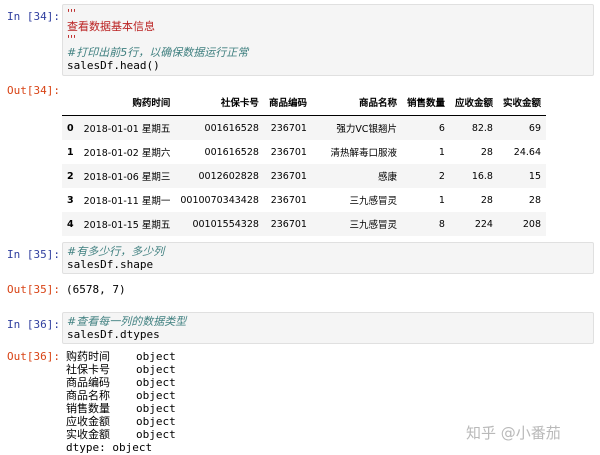 The width and height of the screenshot is (600, 455). Describe the element at coordinates (483, 224) in the screenshot. I see `table-cell: 224` at that location.